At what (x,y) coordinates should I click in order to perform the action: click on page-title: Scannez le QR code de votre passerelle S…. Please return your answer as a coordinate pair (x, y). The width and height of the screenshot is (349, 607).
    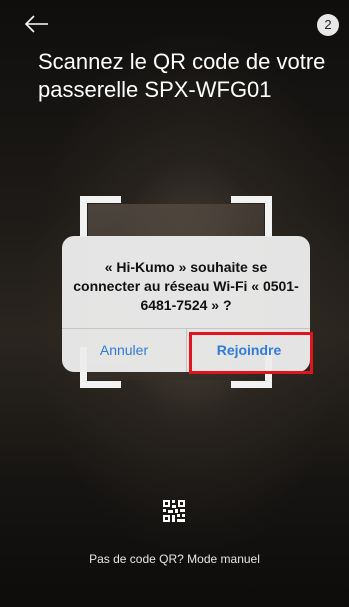
    Looking at the image, I should click on (182, 75).